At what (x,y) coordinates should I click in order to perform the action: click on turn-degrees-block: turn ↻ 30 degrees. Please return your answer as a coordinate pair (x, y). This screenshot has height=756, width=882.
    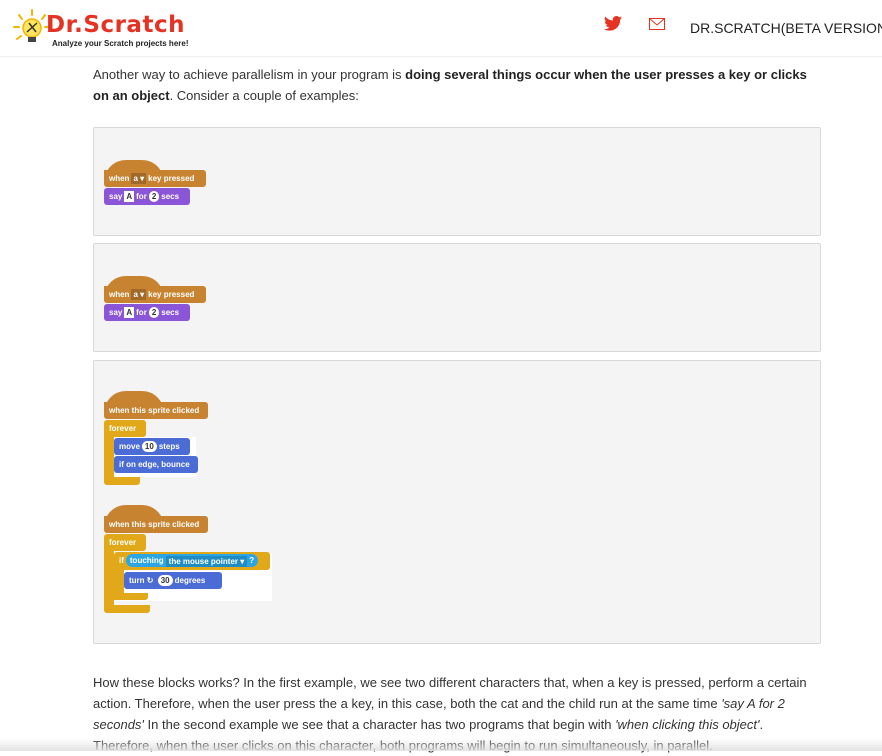
    Looking at the image, I should click on (173, 580).